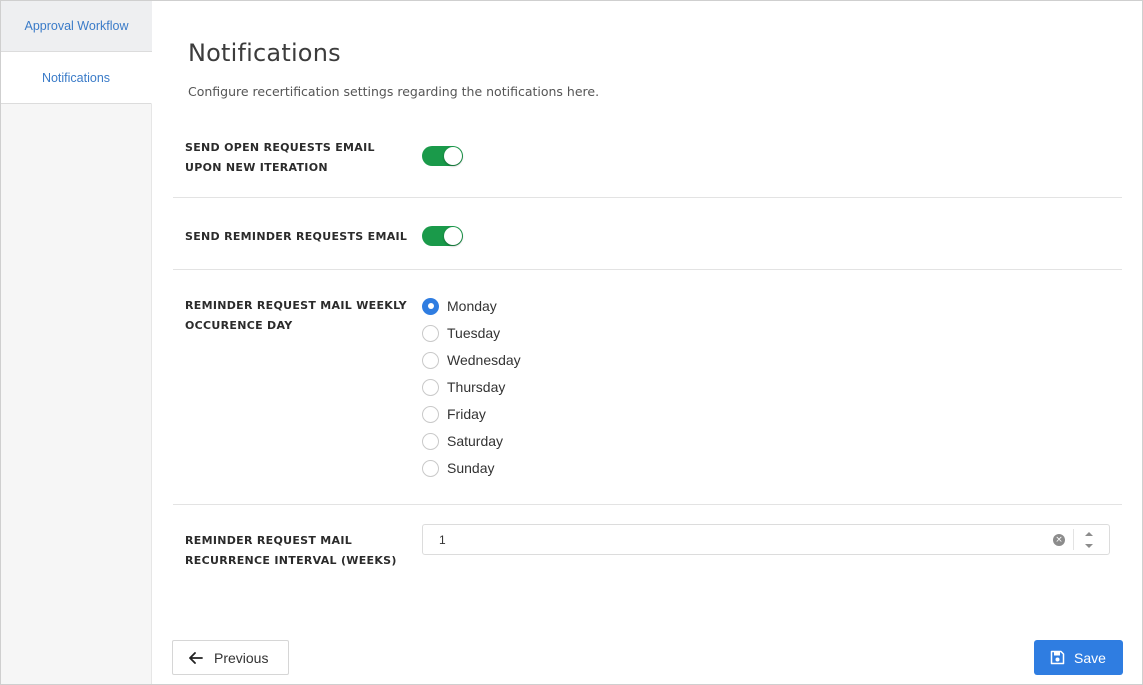  Describe the element at coordinates (1090, 657) in the screenshot. I see `save-button-label: Save` at that location.